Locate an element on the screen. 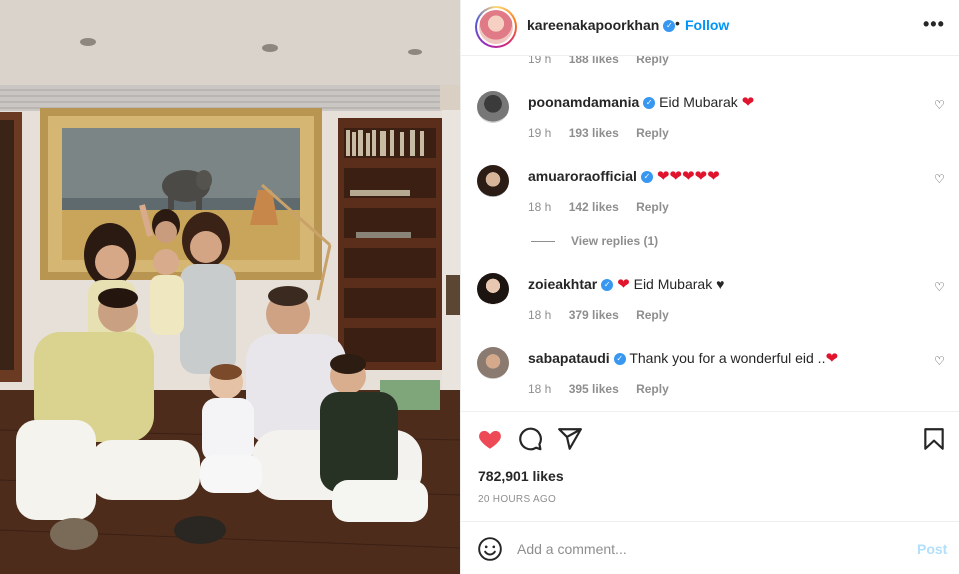 The image size is (959, 574). add-comment-bar: Post is located at coordinates (710, 547).